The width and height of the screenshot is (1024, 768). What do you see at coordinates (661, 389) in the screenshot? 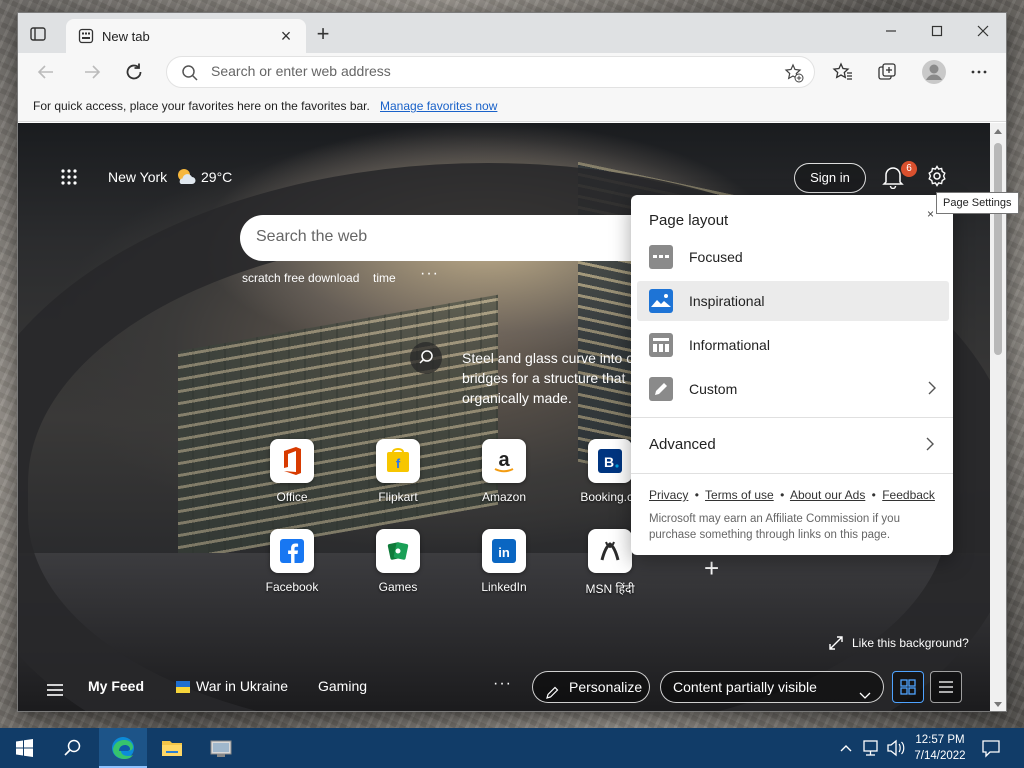
I see `custom-layout-pencil-icon` at bounding box center [661, 389].